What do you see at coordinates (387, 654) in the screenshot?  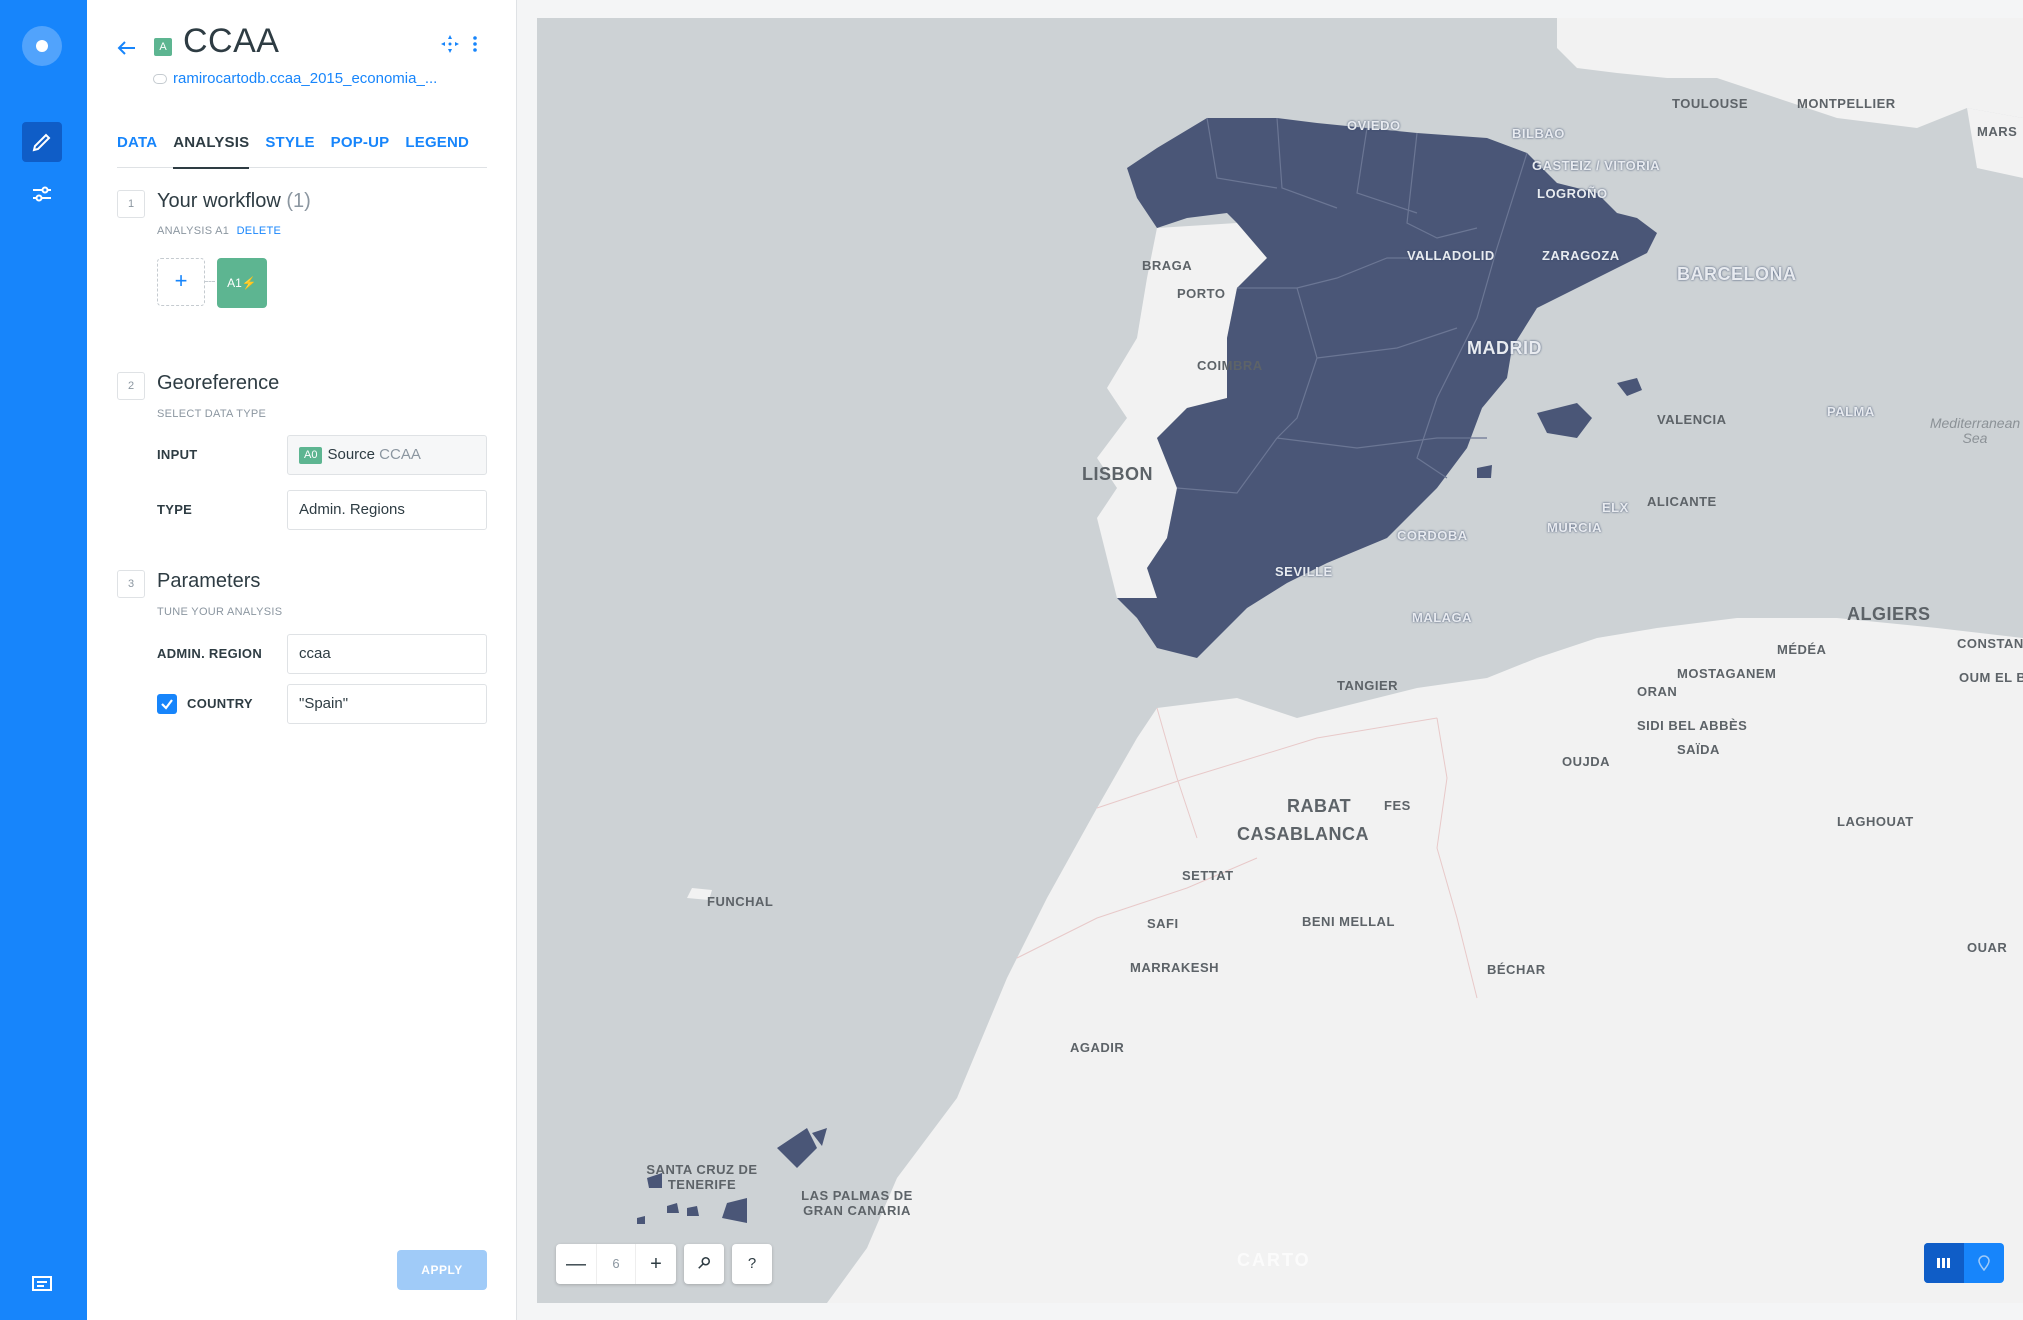 I see `admin-region-input: ccaa` at bounding box center [387, 654].